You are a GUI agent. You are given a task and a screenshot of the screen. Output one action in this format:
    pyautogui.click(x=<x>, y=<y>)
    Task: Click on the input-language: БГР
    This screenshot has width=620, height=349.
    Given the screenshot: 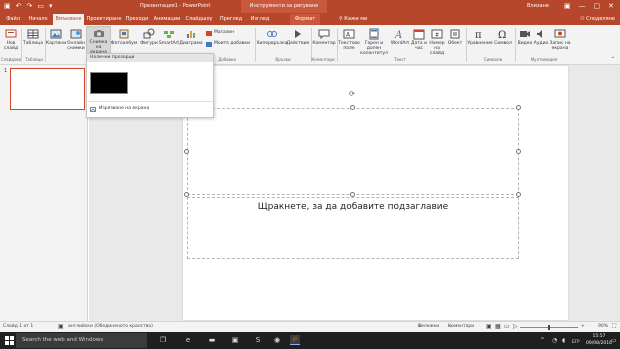 What is the action you would take?
    pyautogui.click(x=576, y=341)
    